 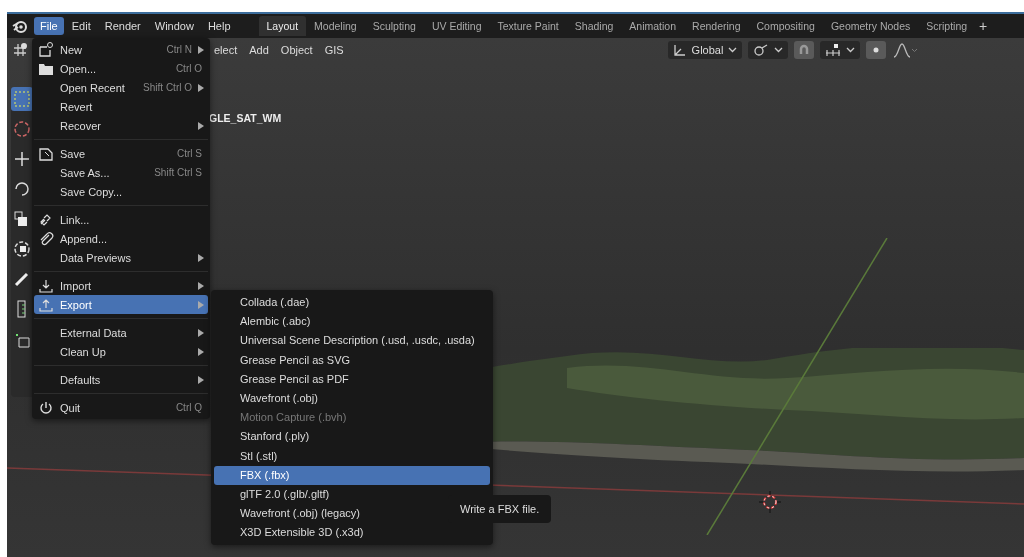 What do you see at coordinates (352, 322) in the screenshot?
I see `menu-item: Alembic (.abc)` at bounding box center [352, 322].